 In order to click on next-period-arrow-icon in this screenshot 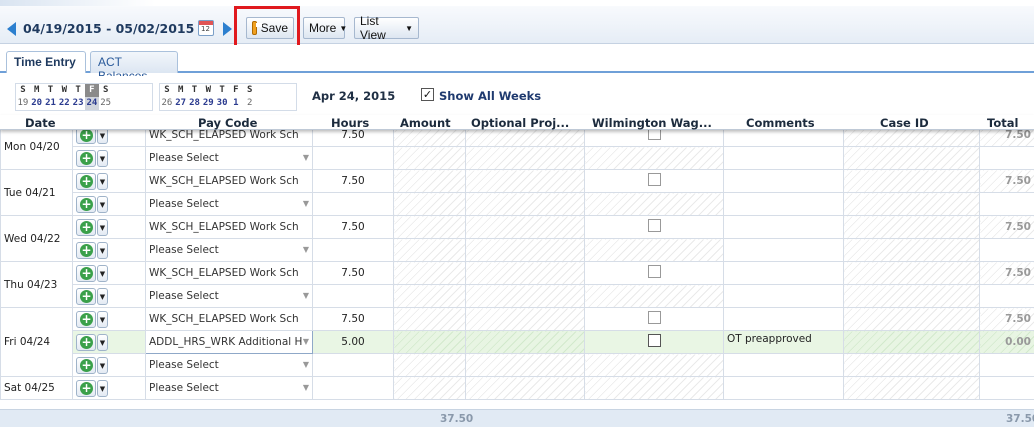, I will do `click(227, 29)`.